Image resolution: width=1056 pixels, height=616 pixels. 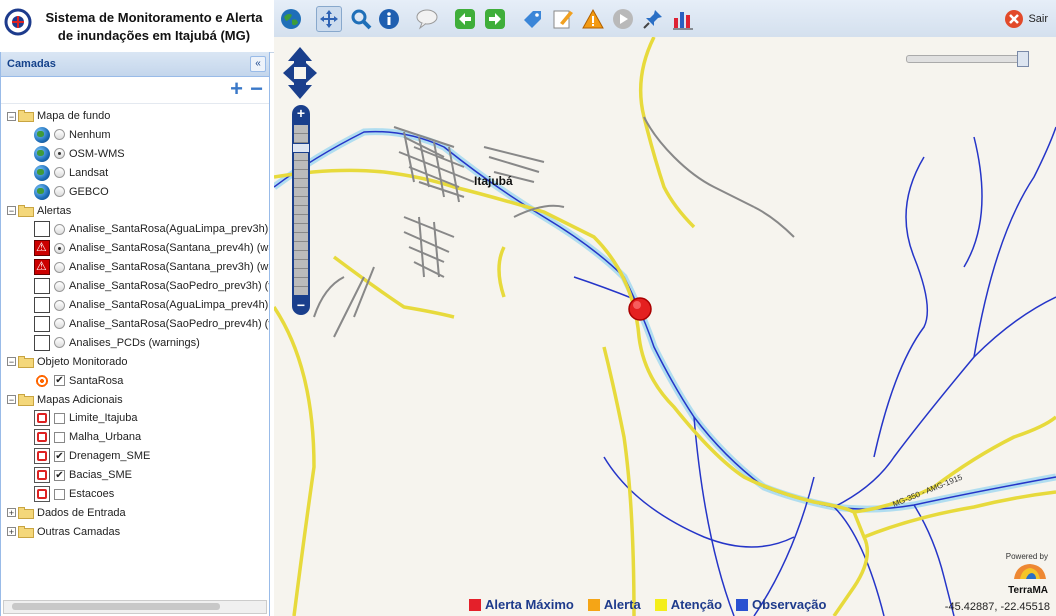 What do you see at coordinates (389, 19) in the screenshot?
I see `info-icon` at bounding box center [389, 19].